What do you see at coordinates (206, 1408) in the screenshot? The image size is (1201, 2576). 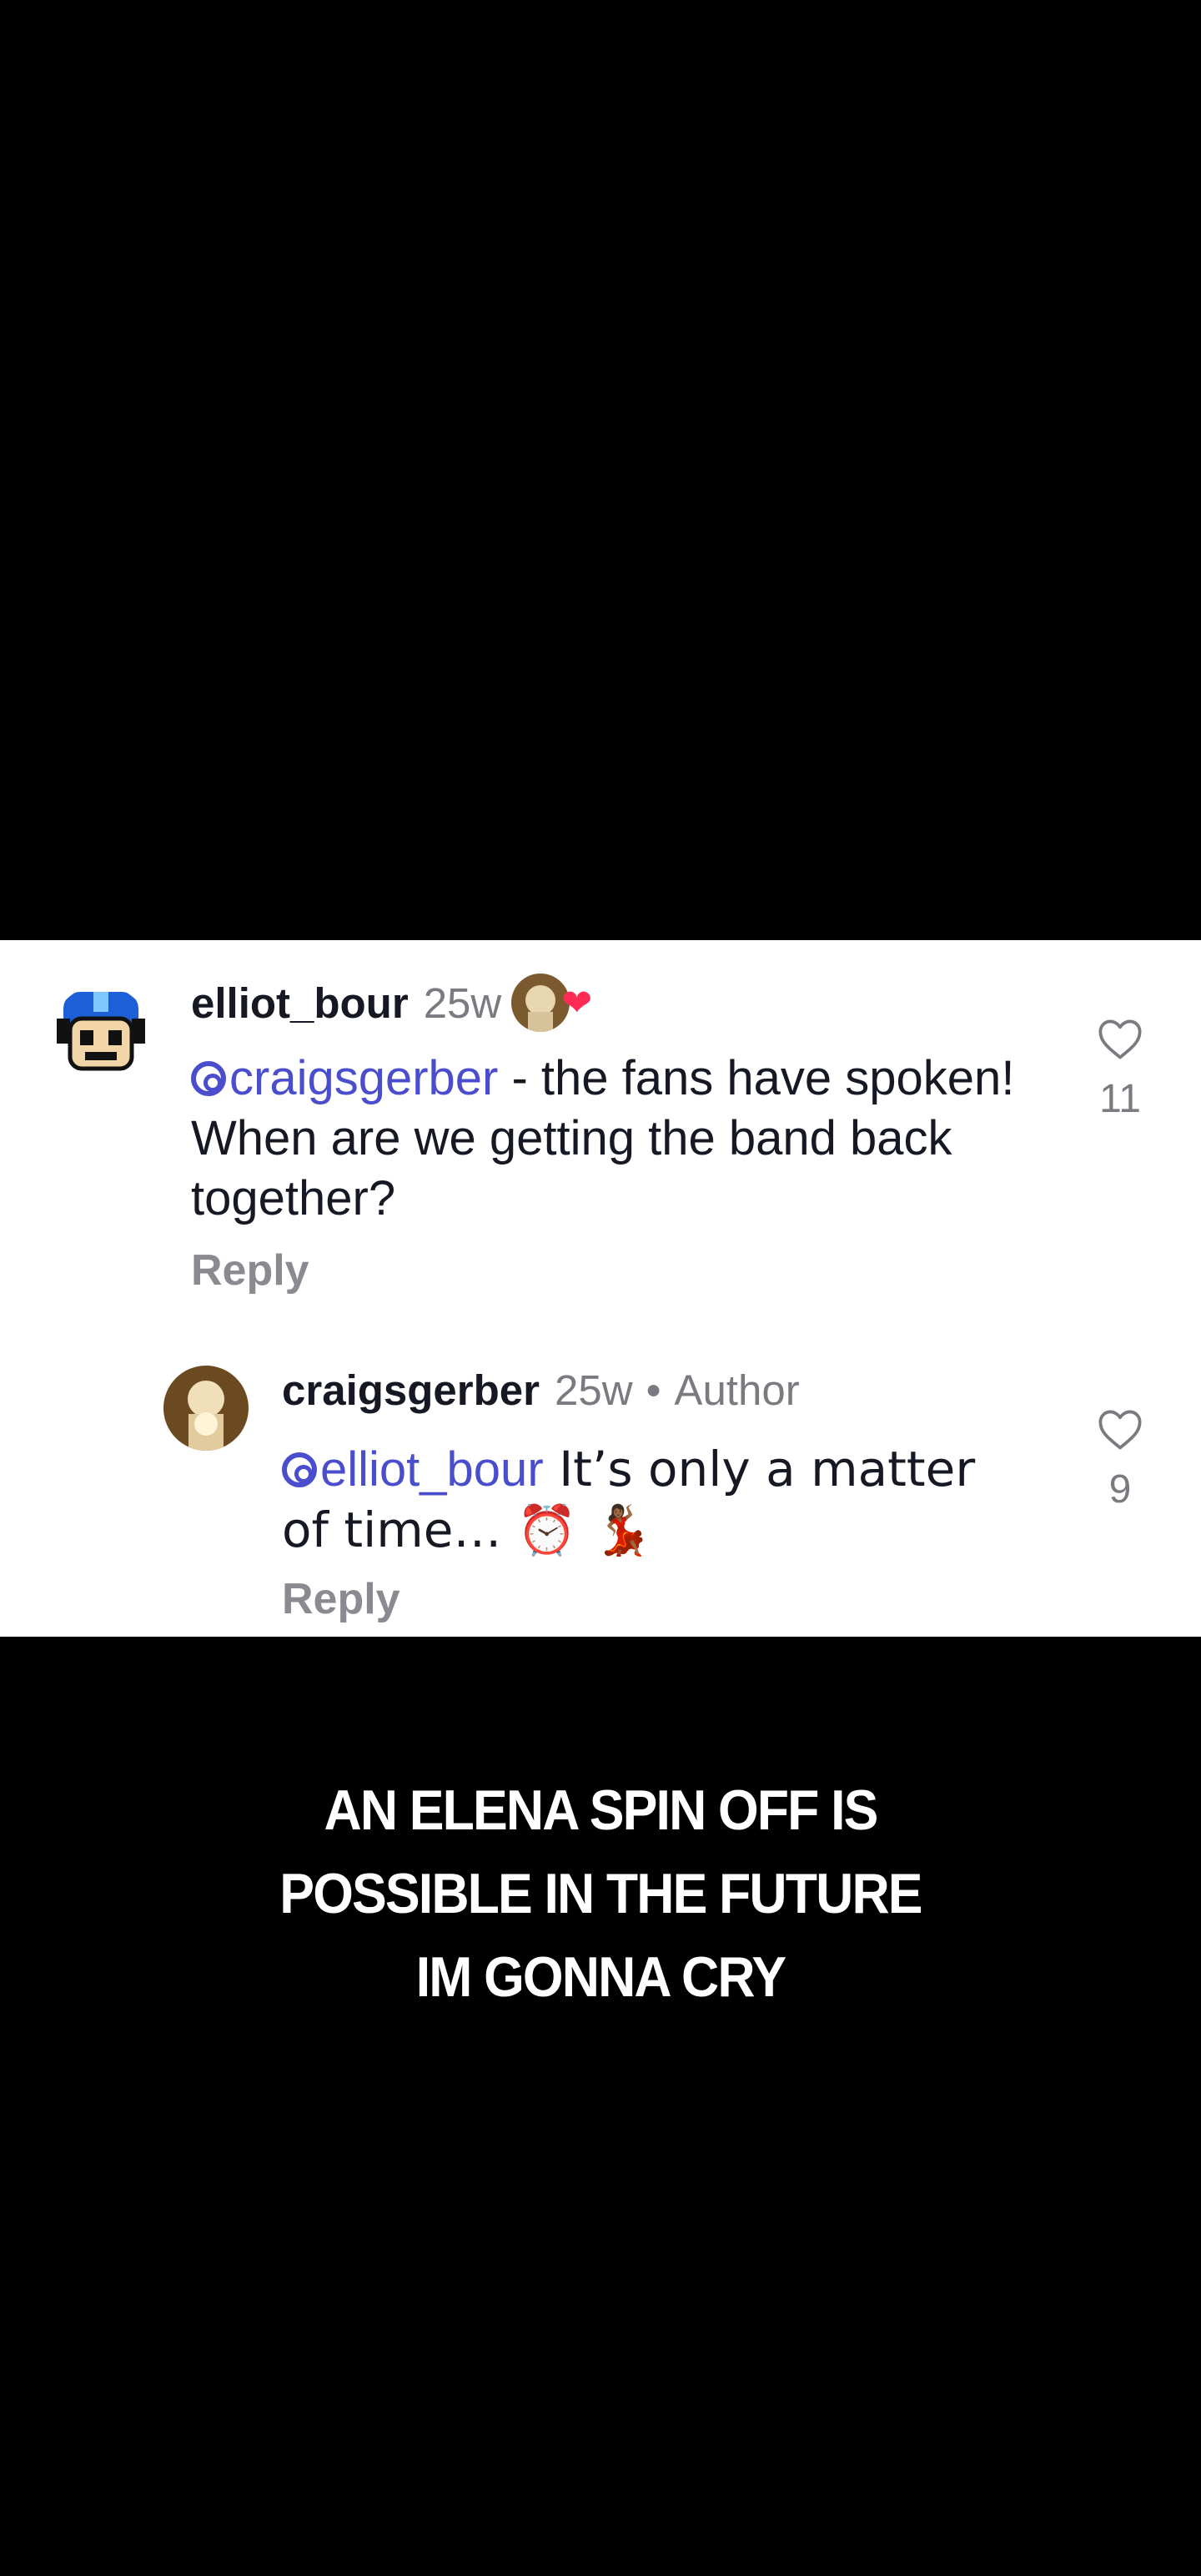 I see `avatar-craigsgerber` at bounding box center [206, 1408].